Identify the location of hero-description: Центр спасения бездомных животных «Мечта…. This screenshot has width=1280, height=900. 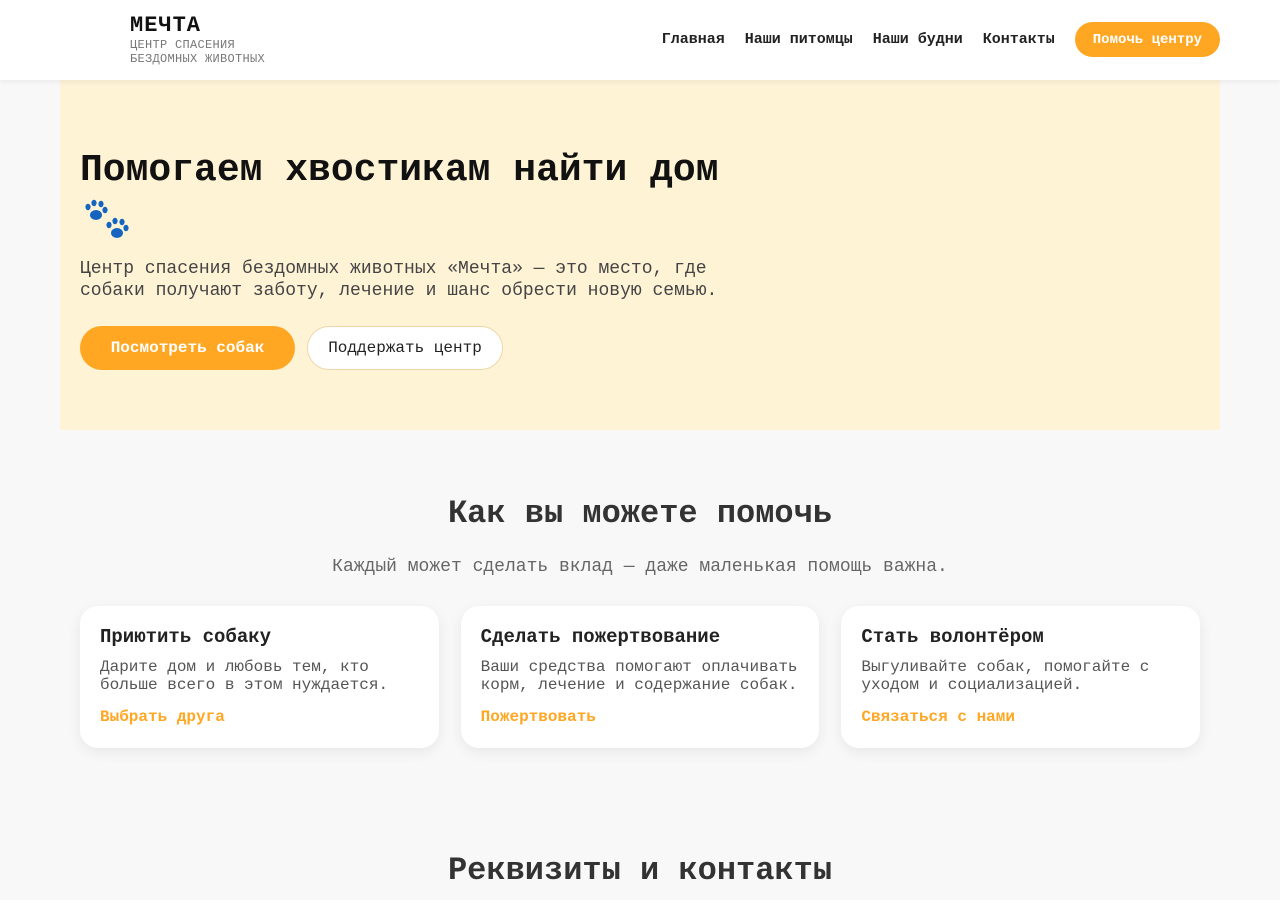
(399, 280).